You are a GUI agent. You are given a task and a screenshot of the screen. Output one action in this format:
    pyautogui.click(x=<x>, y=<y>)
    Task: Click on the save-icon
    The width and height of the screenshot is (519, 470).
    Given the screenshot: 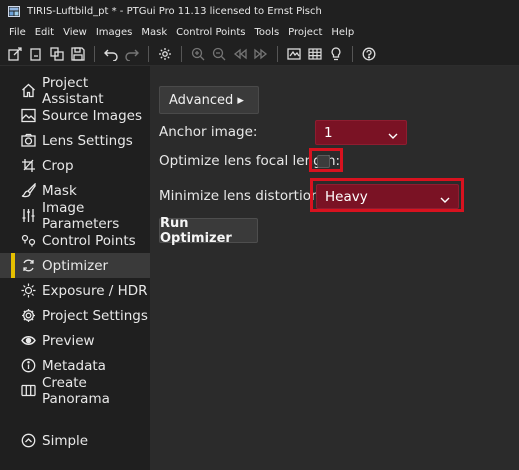 What is the action you would take?
    pyautogui.click(x=78, y=54)
    